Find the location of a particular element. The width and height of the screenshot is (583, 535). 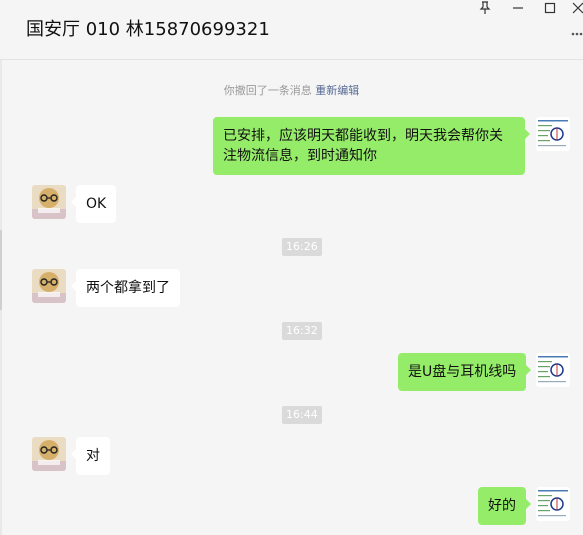

close-icon is located at coordinates (575, 10).